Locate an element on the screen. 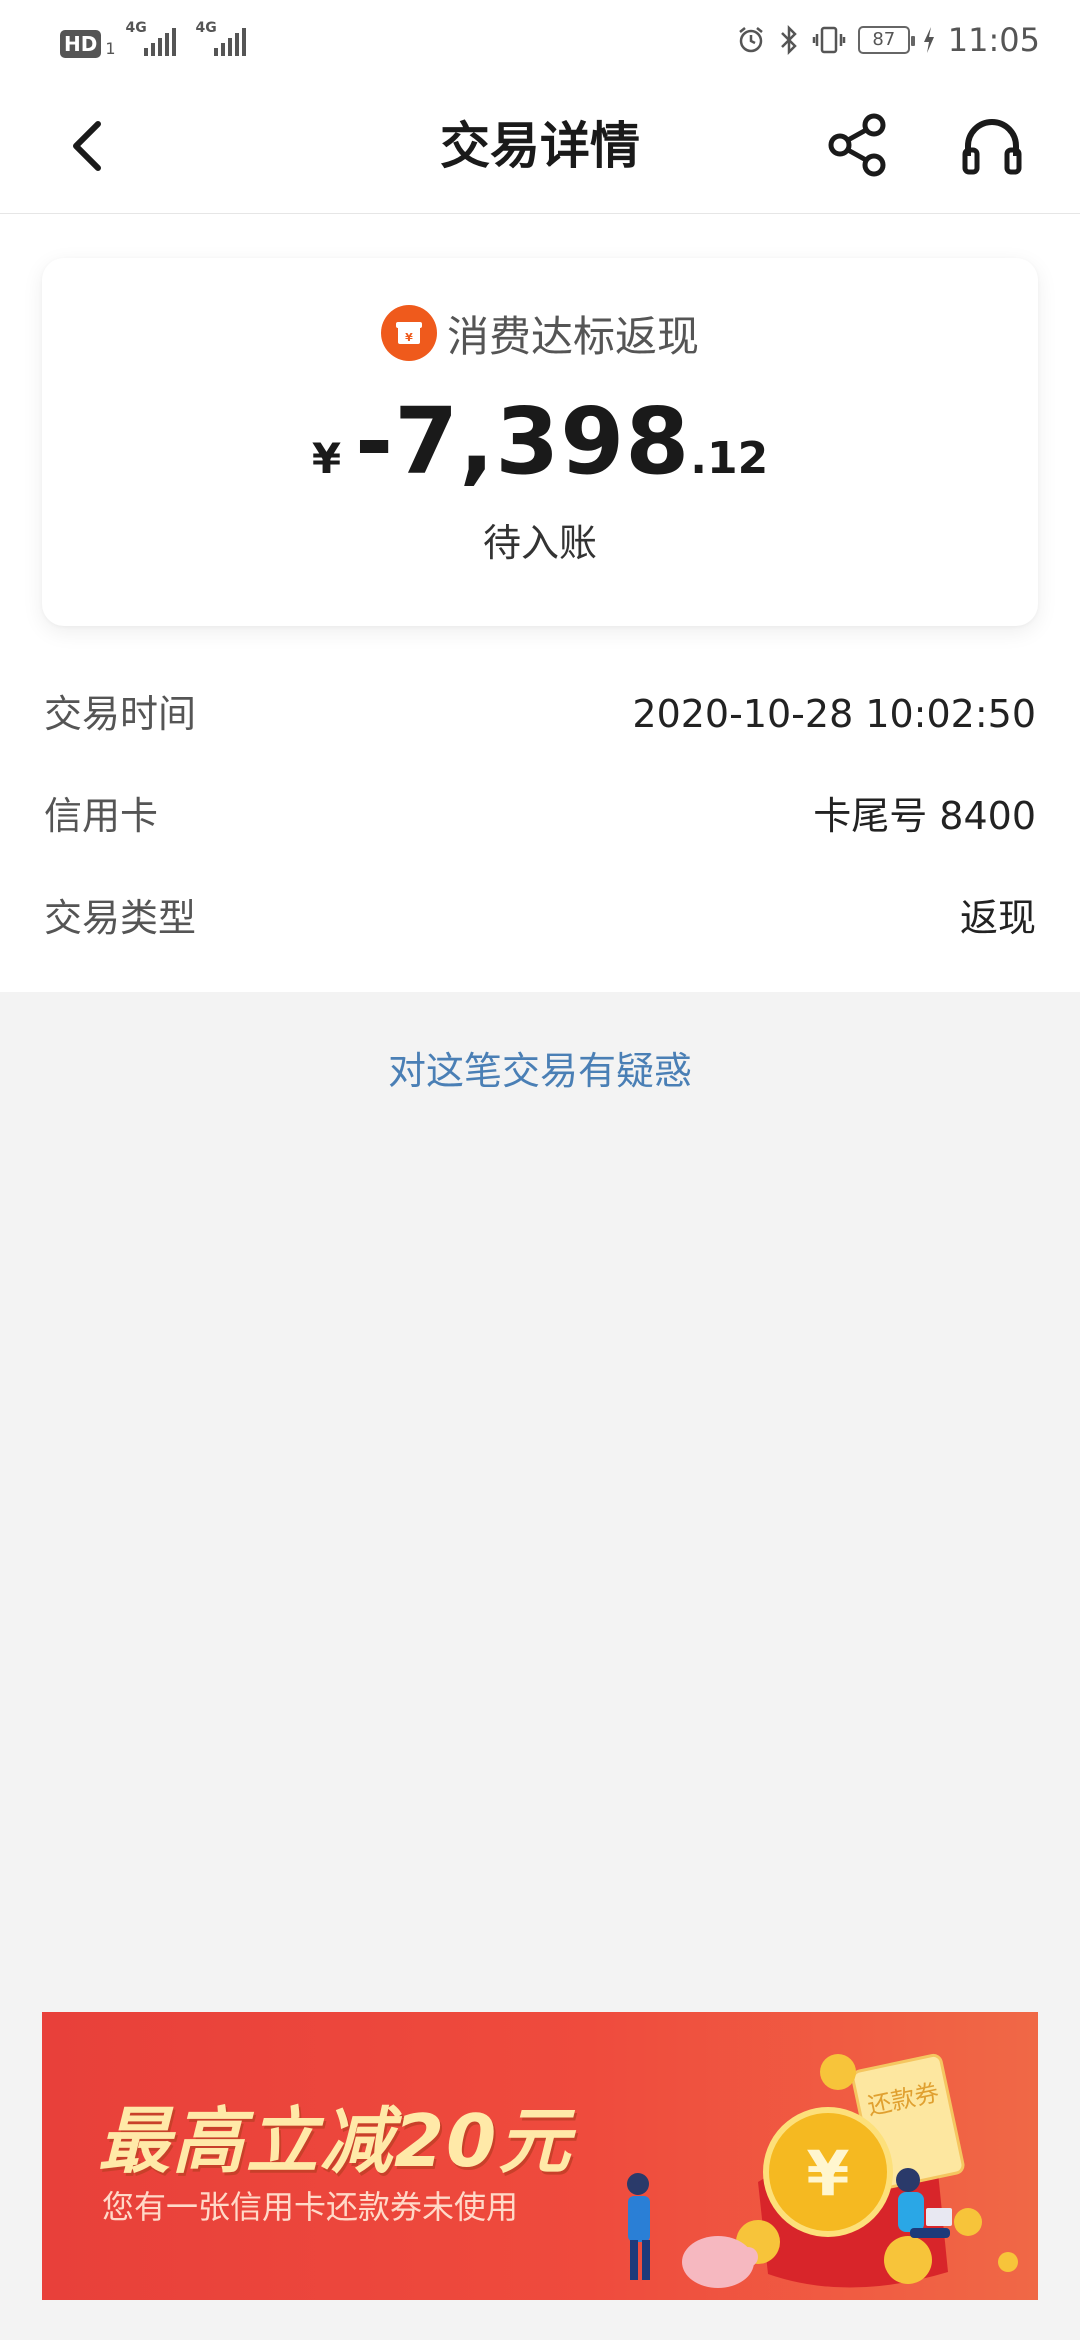 Image resolution: width=1080 pixels, height=2340 pixels. transaction-status: 待入账 is located at coordinates (539, 543).